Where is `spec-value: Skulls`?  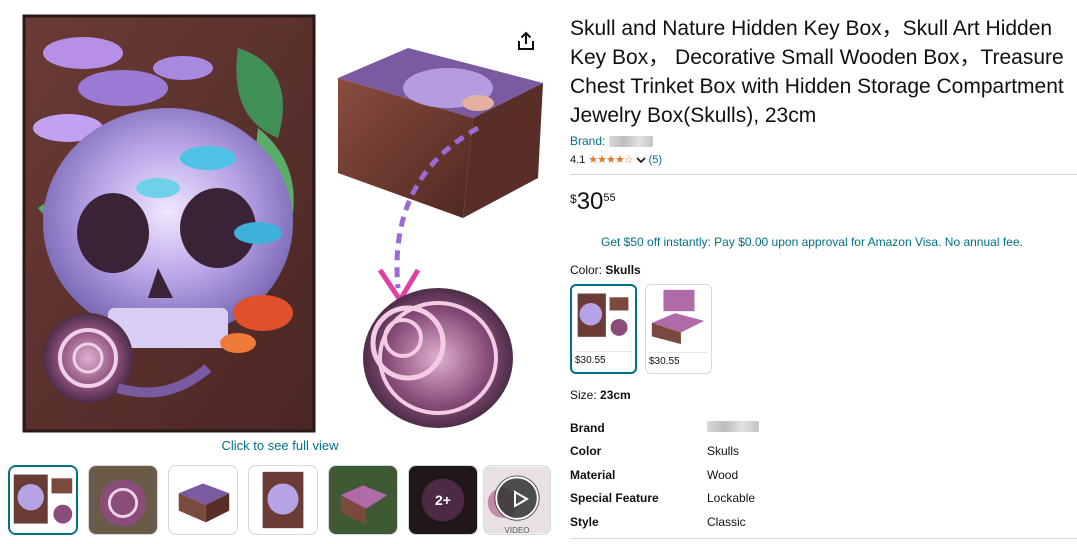 spec-value: Skulls is located at coordinates (723, 451).